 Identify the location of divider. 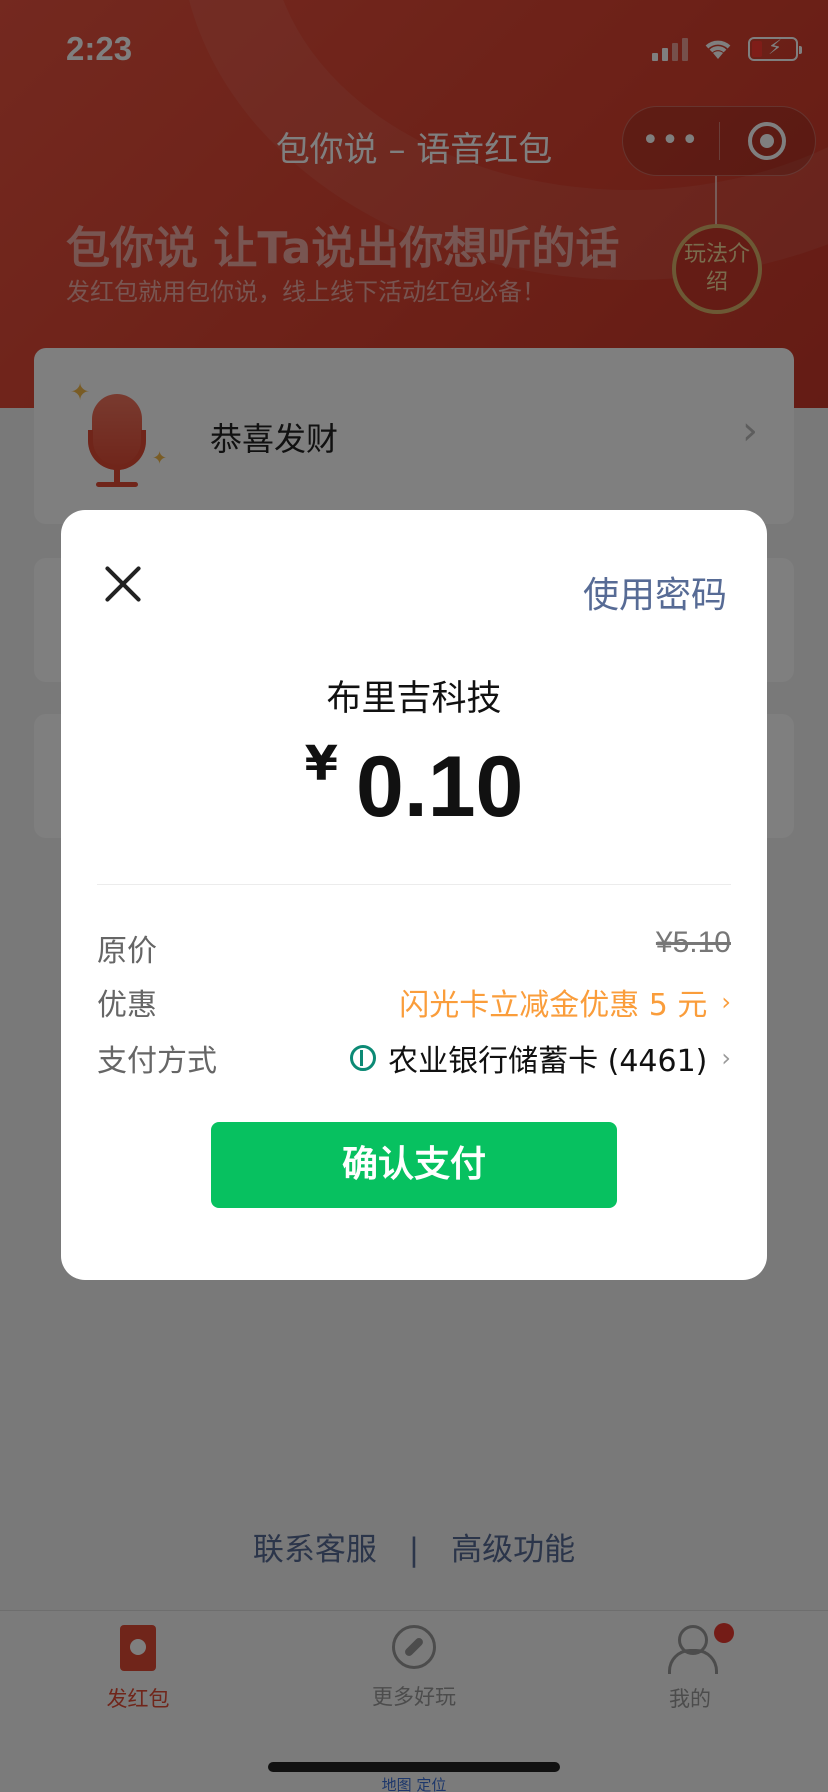
(414, 884).